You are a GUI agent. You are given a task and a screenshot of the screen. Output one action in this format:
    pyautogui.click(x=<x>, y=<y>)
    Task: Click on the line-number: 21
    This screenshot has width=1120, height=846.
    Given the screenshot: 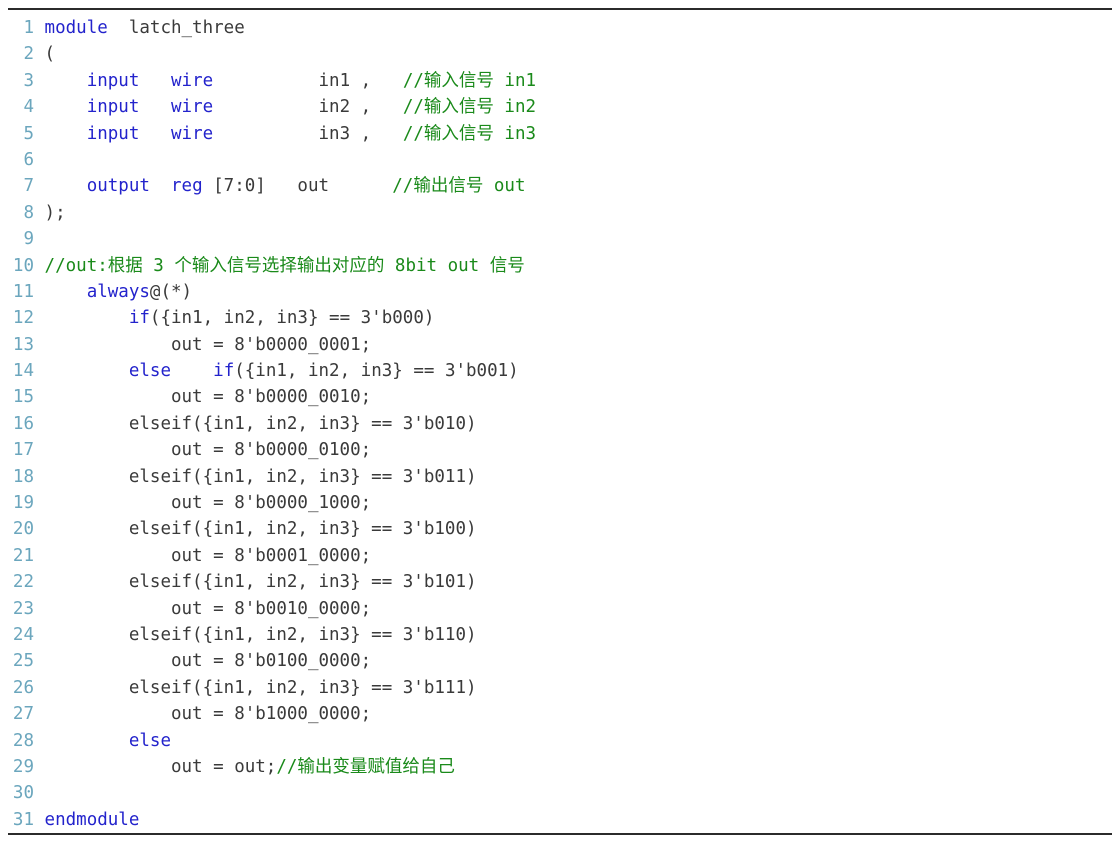 What is the action you would take?
    pyautogui.click(x=23, y=555)
    